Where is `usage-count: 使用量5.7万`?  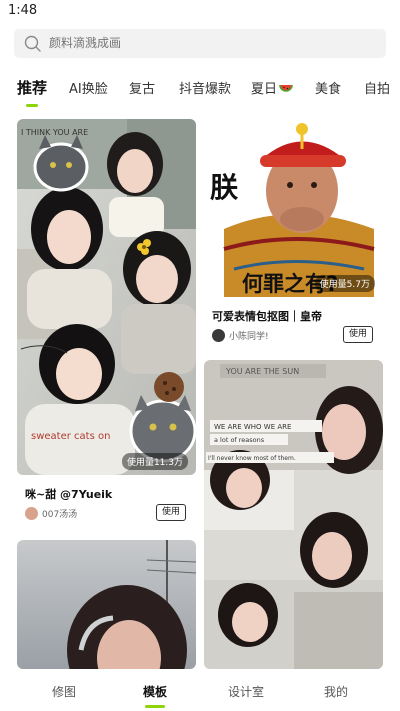
usage-count: 使用量5.7万 is located at coordinates (344, 283).